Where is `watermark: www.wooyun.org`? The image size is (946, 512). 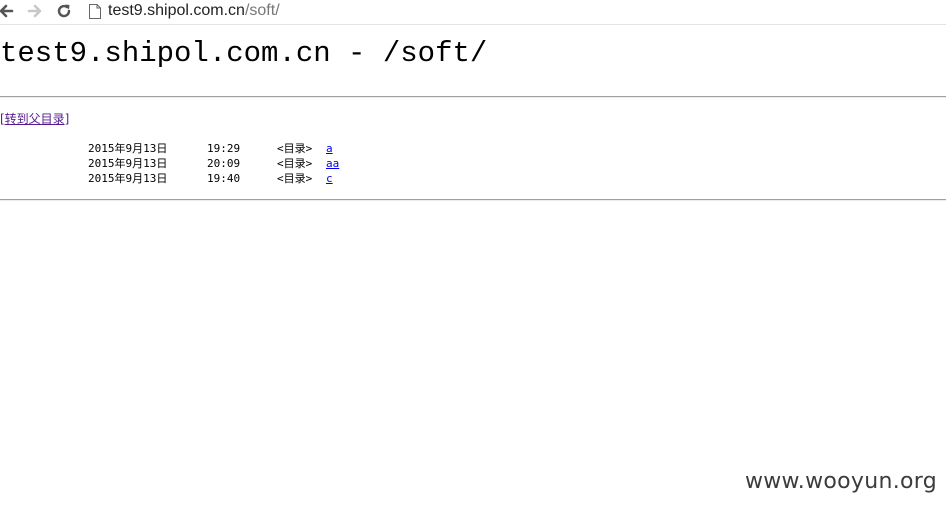
watermark: www.wooyun.org is located at coordinates (840, 481).